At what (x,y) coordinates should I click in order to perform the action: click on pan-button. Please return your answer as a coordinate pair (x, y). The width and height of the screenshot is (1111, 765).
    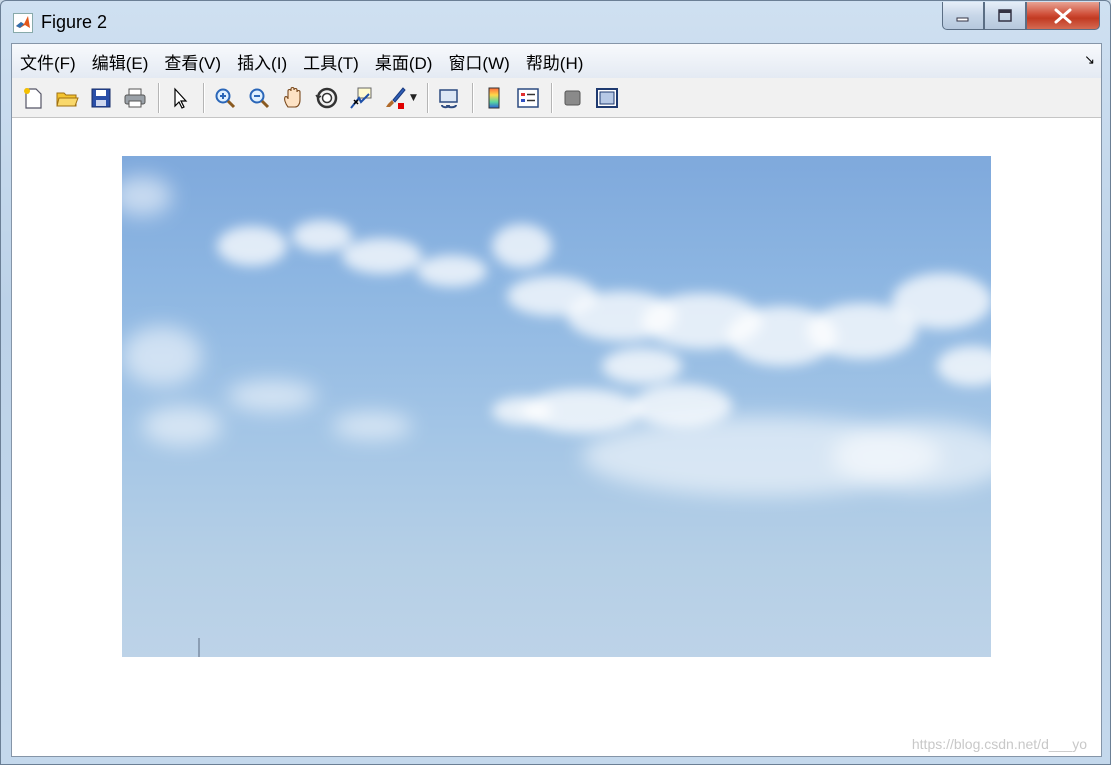
    Looking at the image, I should click on (293, 98).